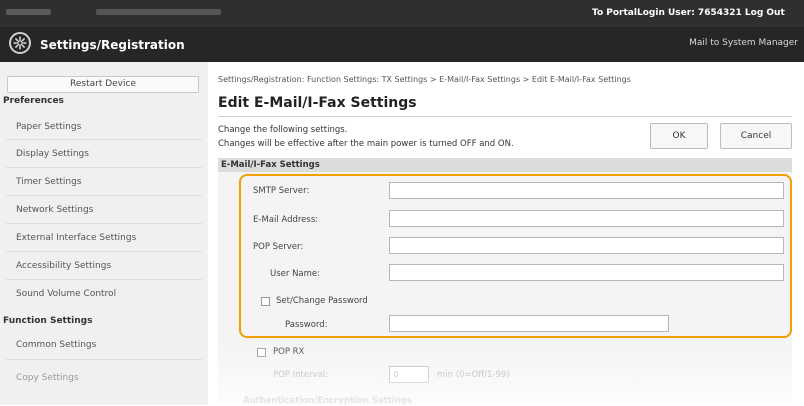 The width and height of the screenshot is (804, 406). I want to click on top-bar: To Portal Login User: 7654321 Log Out, so click(402, 13).